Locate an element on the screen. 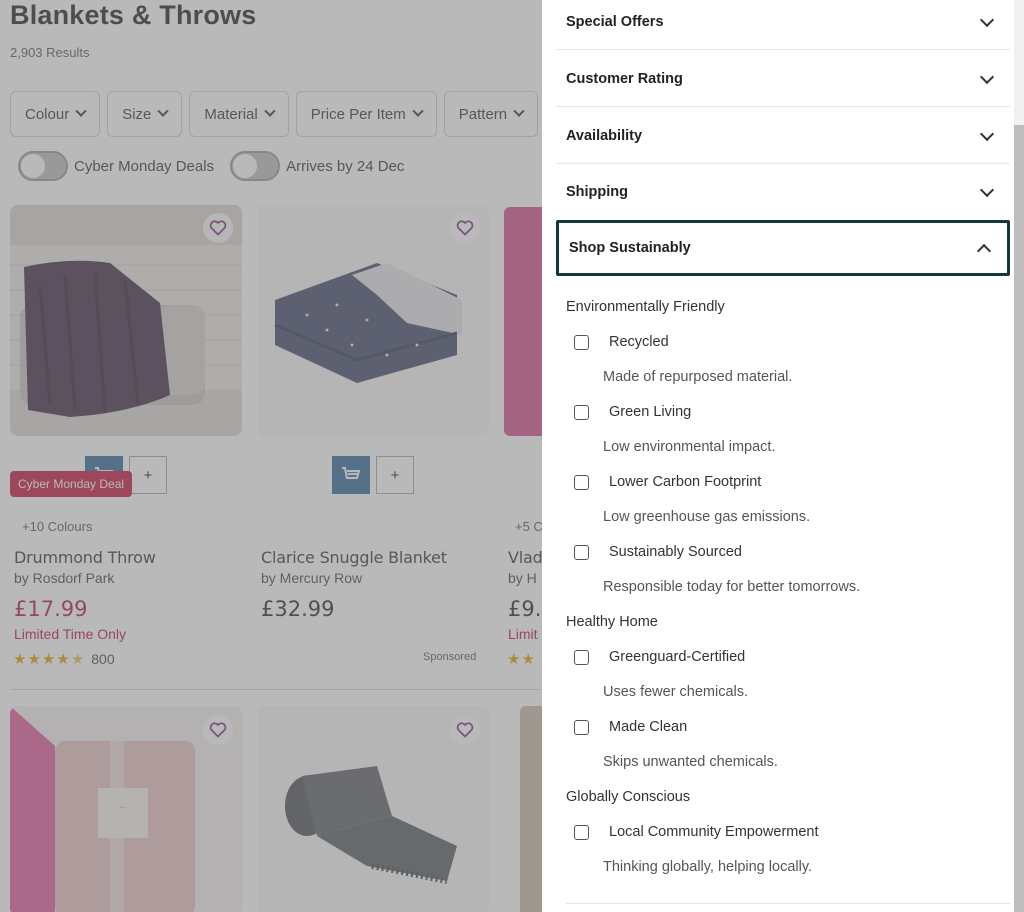 This screenshot has height=912, width=1024. option-local-community-empowerment: Local Community Empowerment is located at coordinates (696, 832).